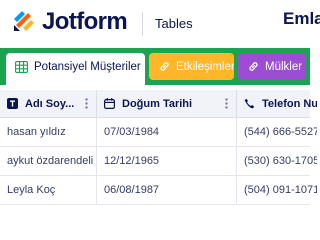 The image size is (320, 240). What do you see at coordinates (249, 103) in the screenshot?
I see `phone-icon` at bounding box center [249, 103].